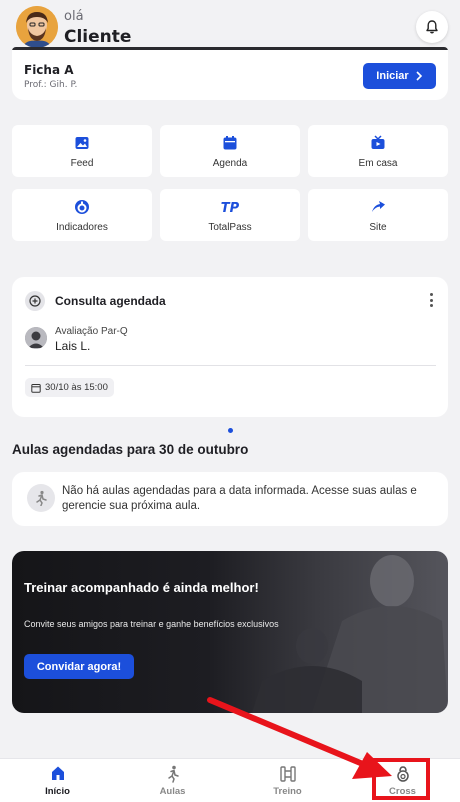 The image size is (460, 802). What do you see at coordinates (82, 207) in the screenshot?
I see `gauge-icon` at bounding box center [82, 207].